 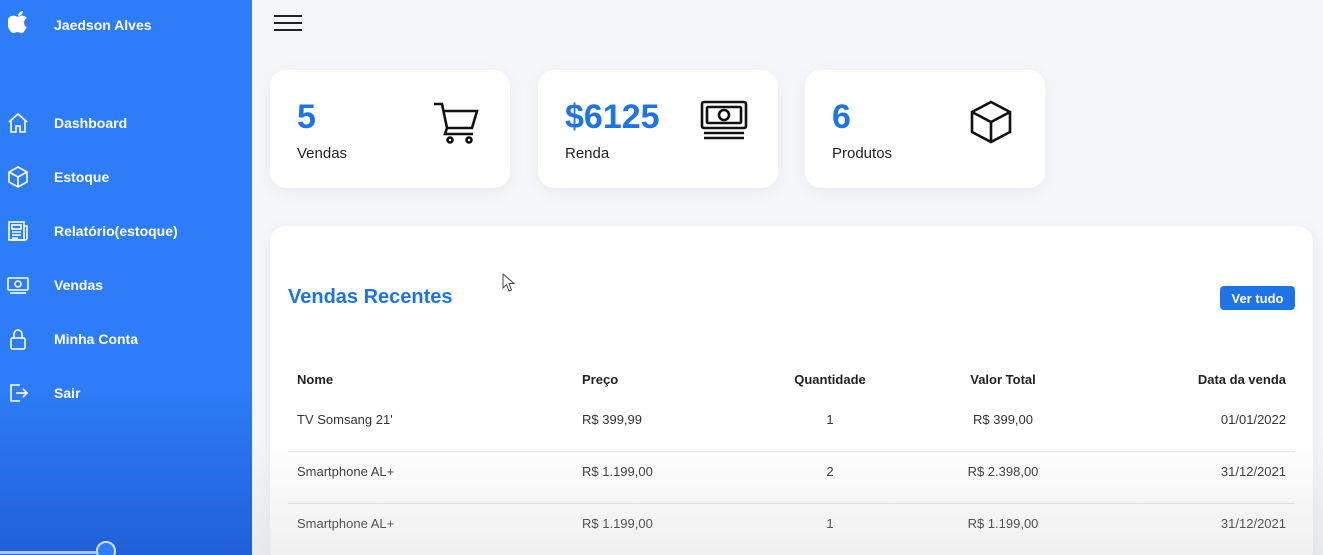 I want to click on cell-valor-total: R$ 399,00, so click(x=1003, y=419).